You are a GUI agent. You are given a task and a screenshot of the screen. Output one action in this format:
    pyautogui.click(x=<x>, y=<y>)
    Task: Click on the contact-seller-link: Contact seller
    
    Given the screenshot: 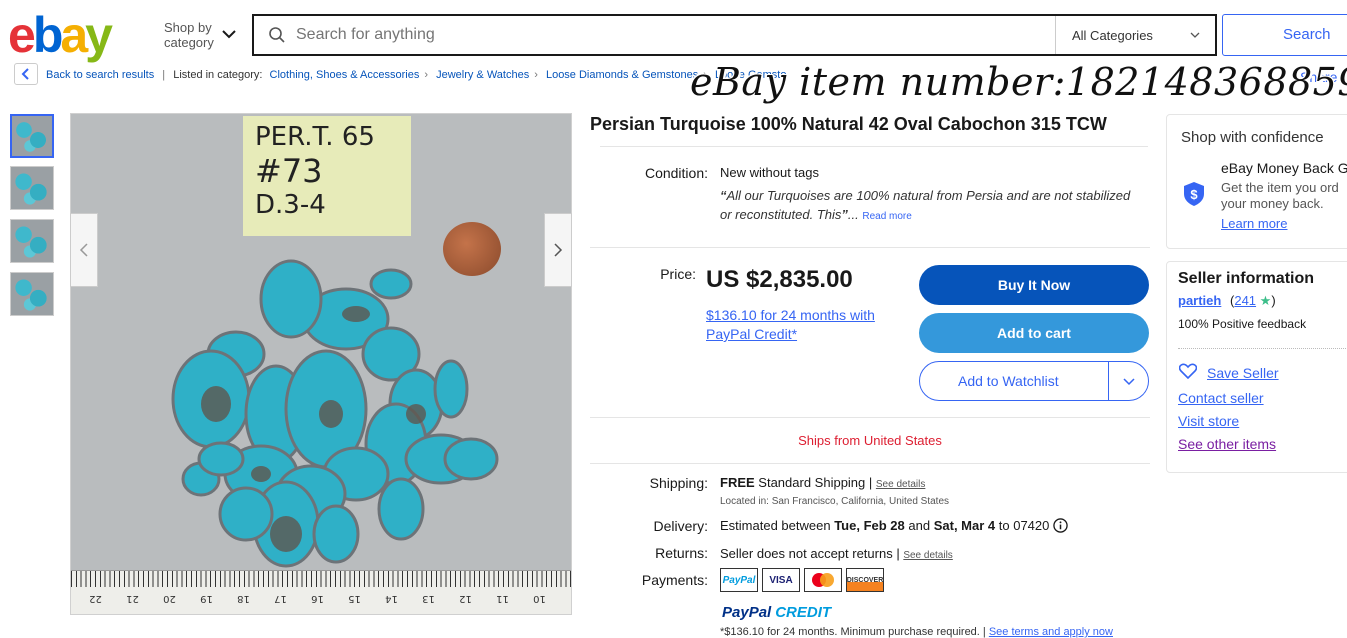 What is the action you would take?
    pyautogui.click(x=1221, y=398)
    